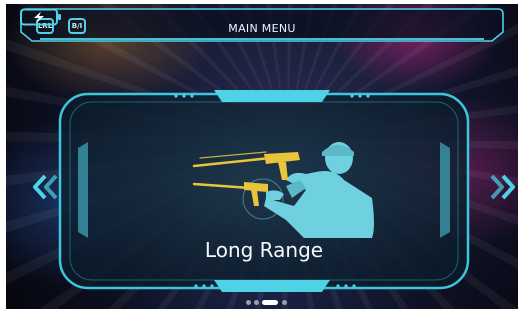 Image resolution: width=526 pixels, height=313 pixels. Describe the element at coordinates (262, 28) in the screenshot. I see `page-title: MAIN MENU` at that location.